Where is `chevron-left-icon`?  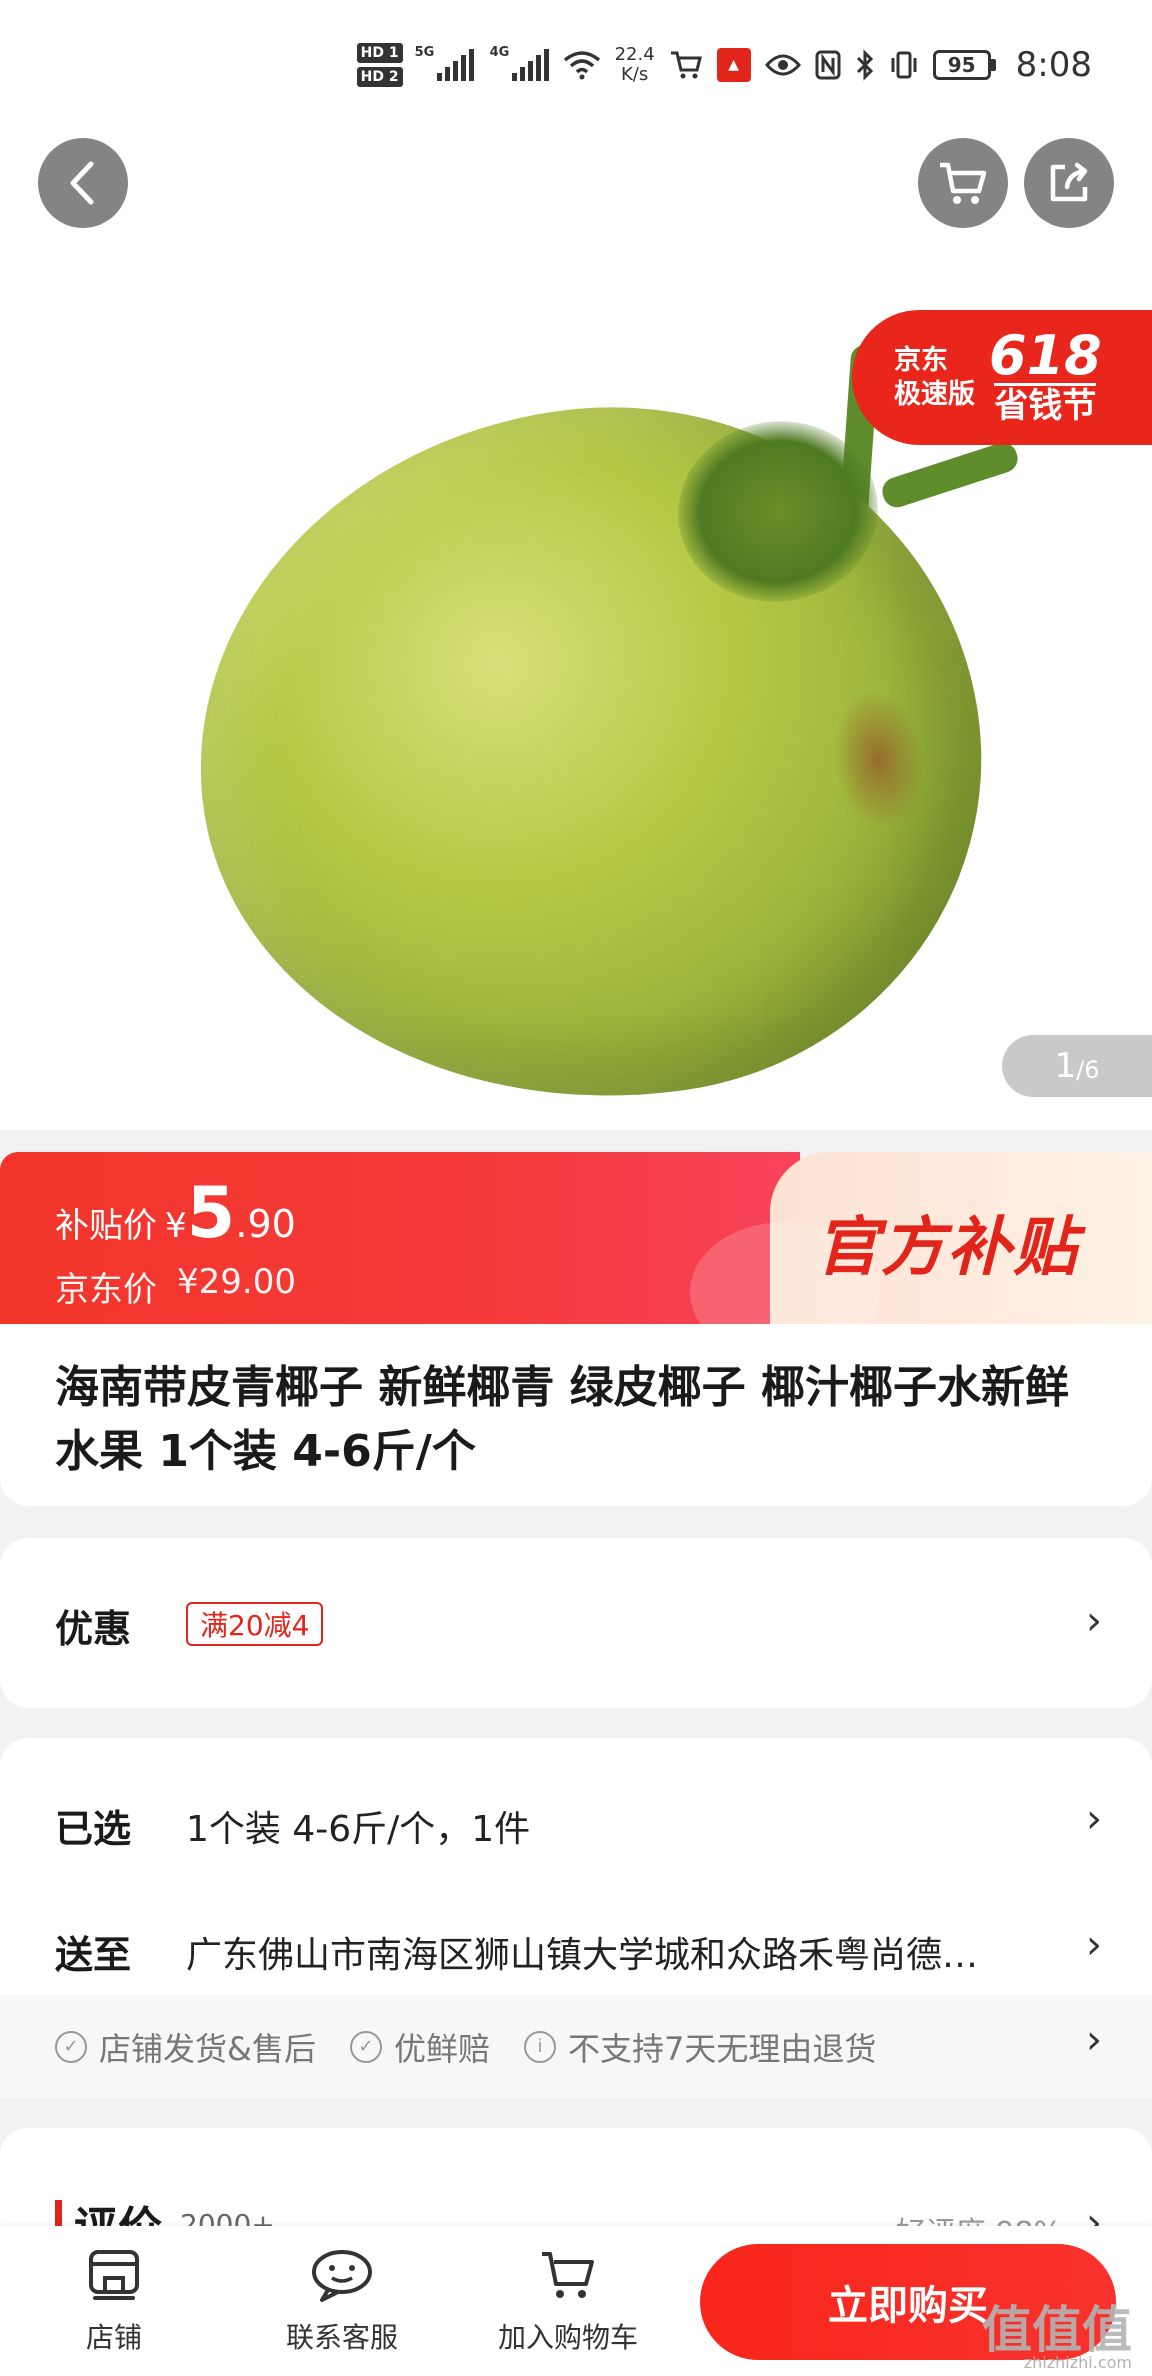 chevron-left-icon is located at coordinates (82, 183).